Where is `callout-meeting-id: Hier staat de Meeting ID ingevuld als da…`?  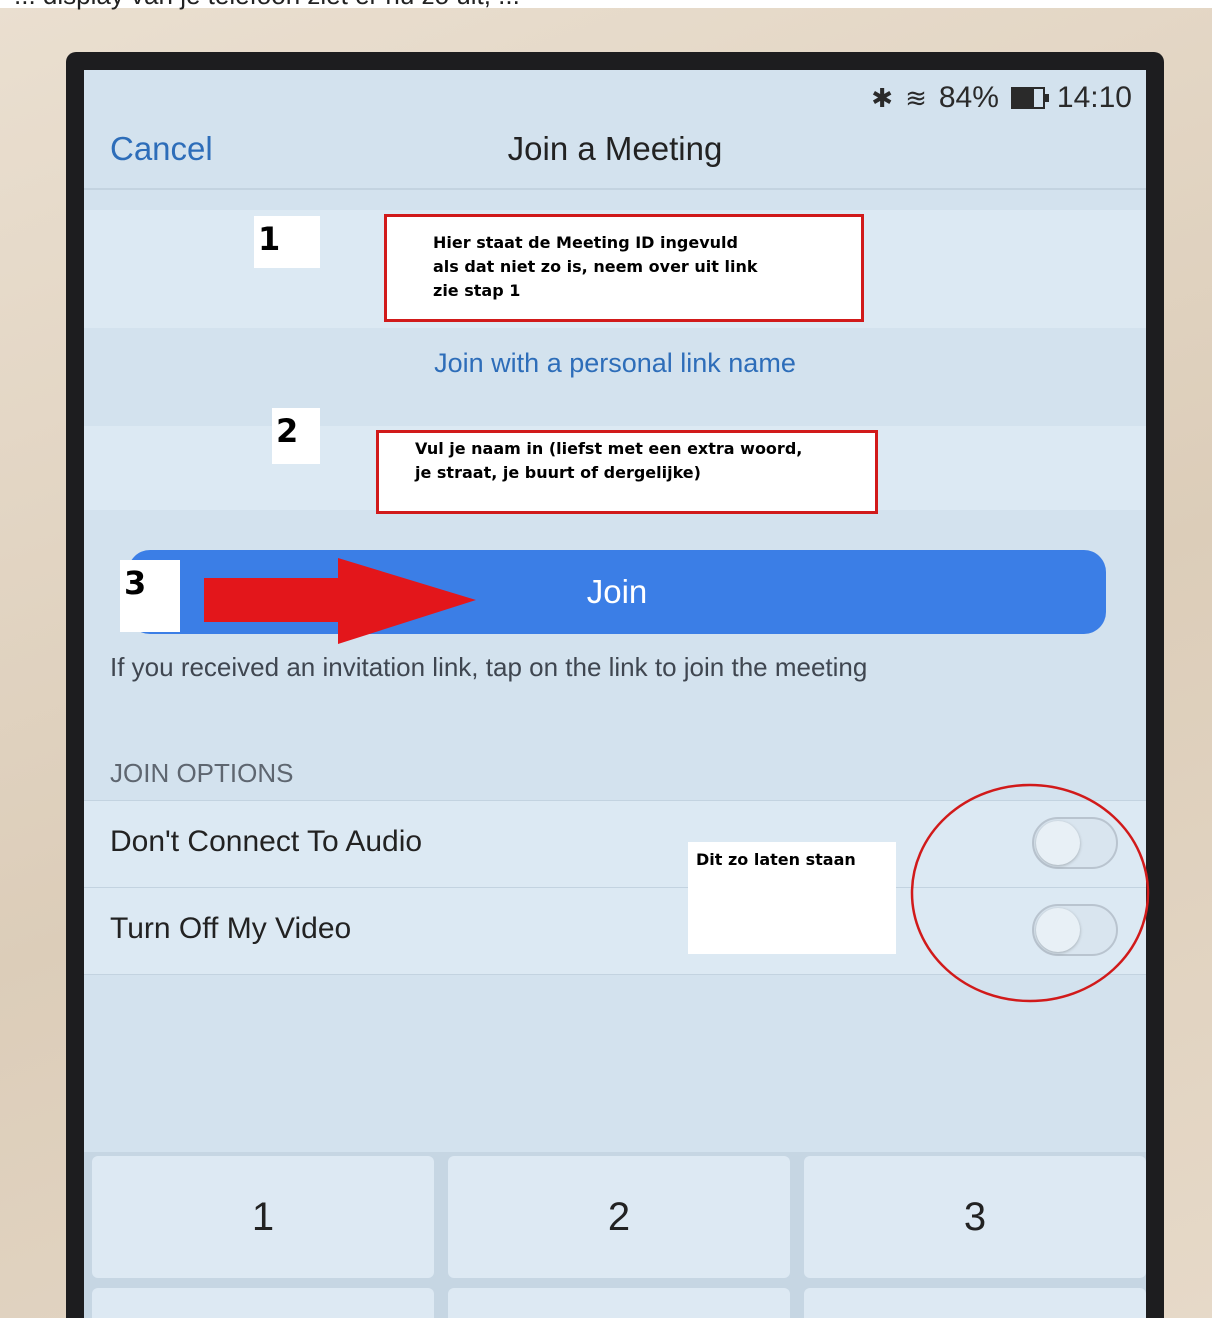 callout-meeting-id: Hier staat de Meeting ID ingevuld als da… is located at coordinates (624, 268).